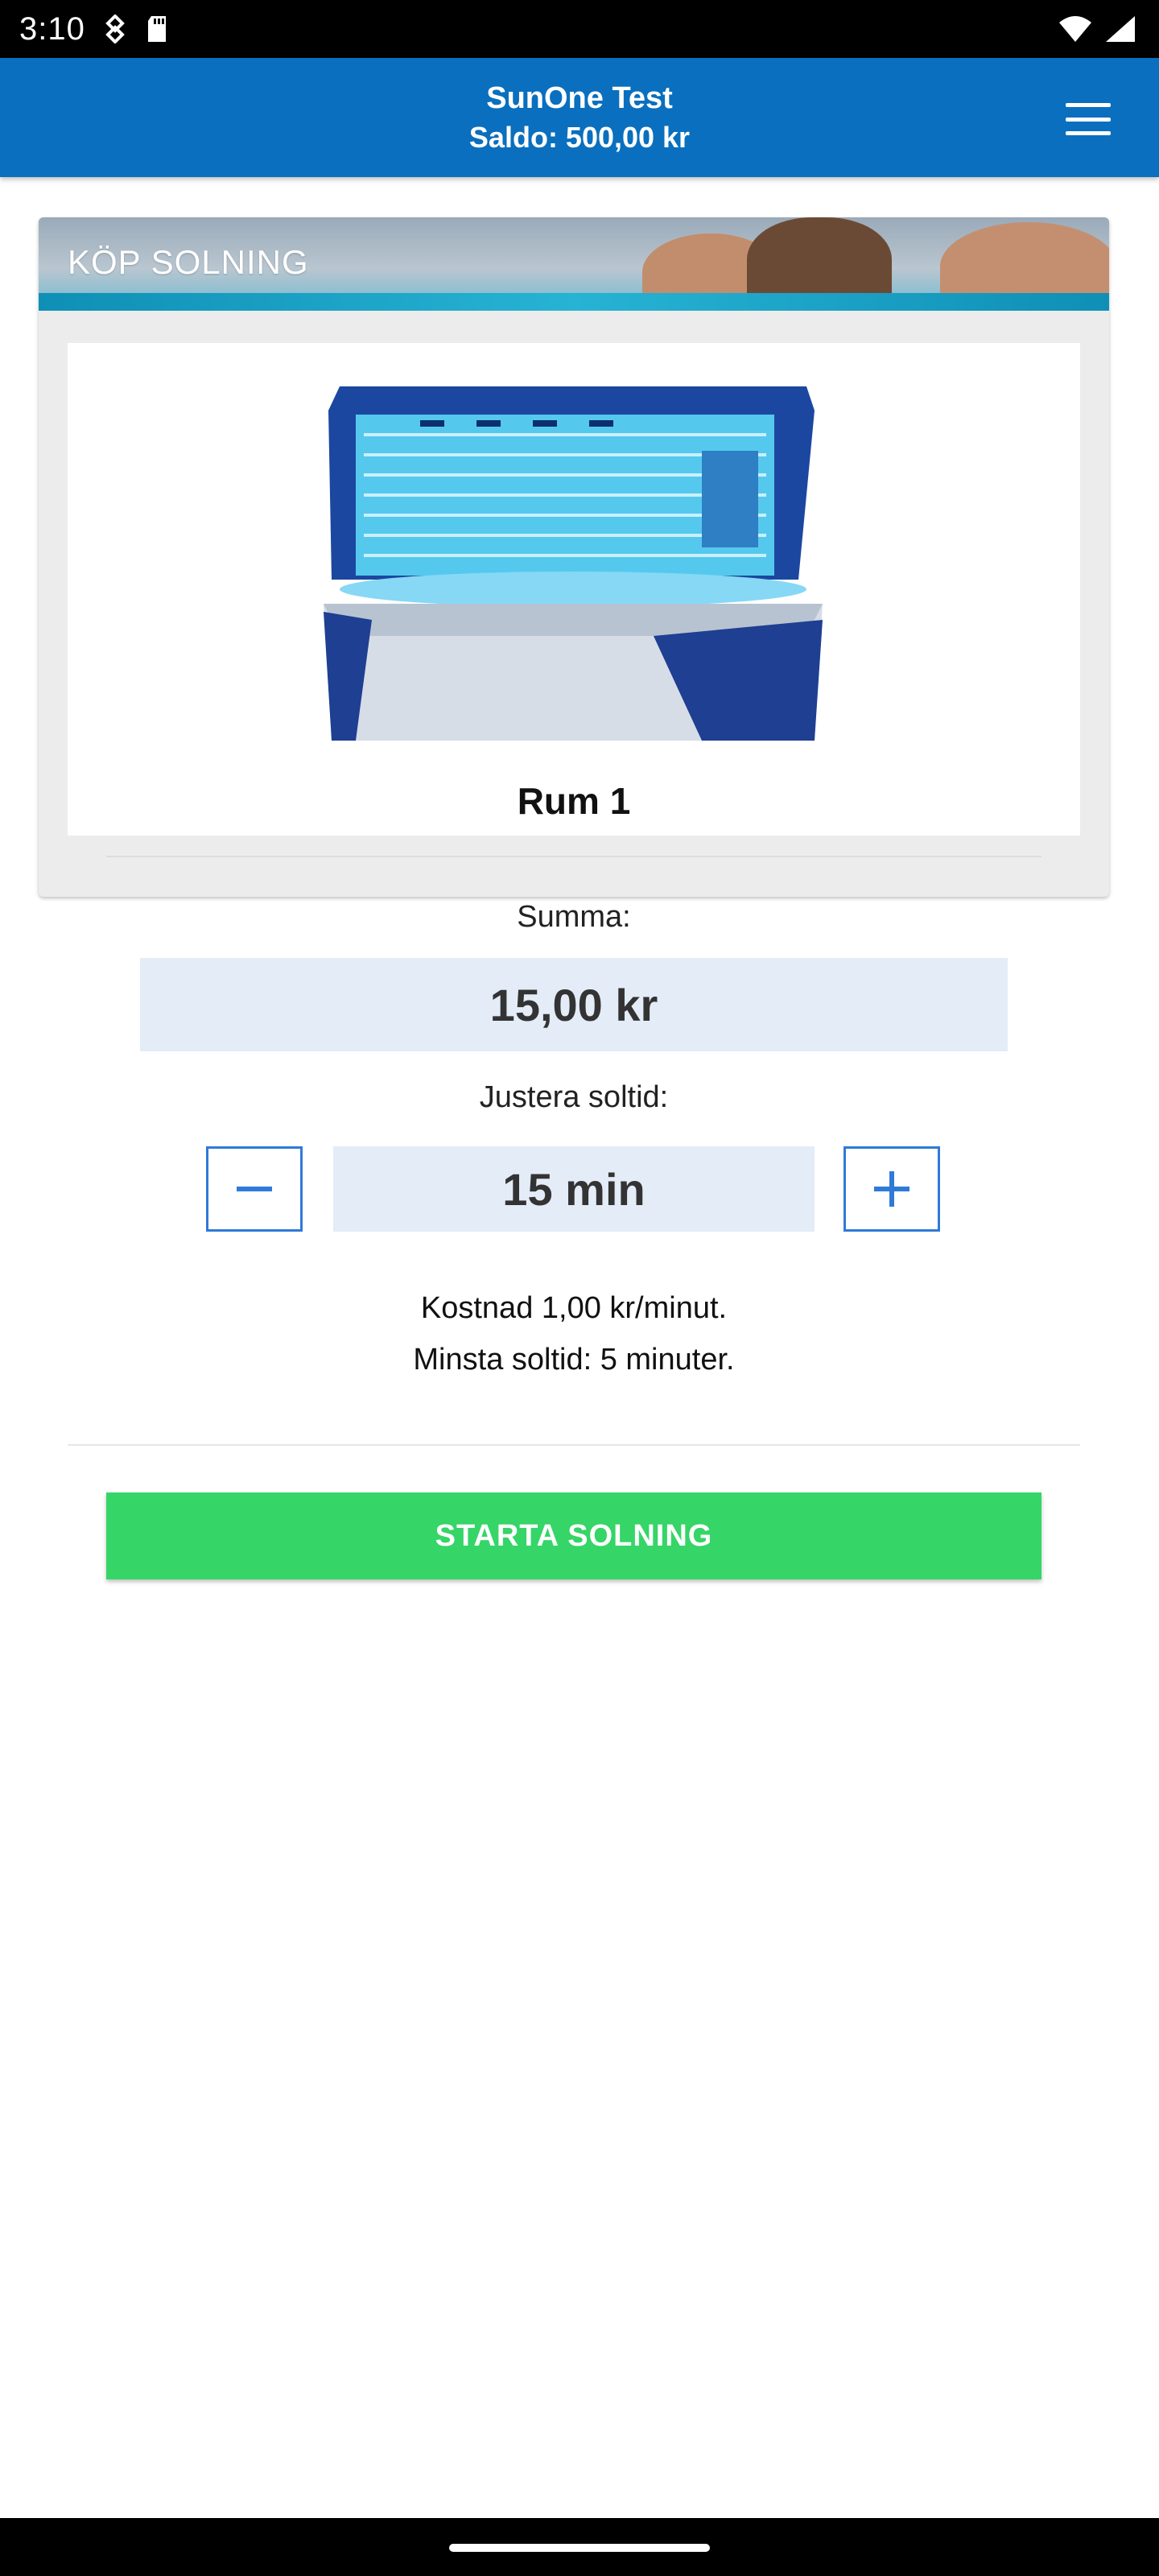 This screenshot has height=2576, width=1159. Describe the element at coordinates (574, 1189) in the screenshot. I see `time-value: 15 min` at that location.